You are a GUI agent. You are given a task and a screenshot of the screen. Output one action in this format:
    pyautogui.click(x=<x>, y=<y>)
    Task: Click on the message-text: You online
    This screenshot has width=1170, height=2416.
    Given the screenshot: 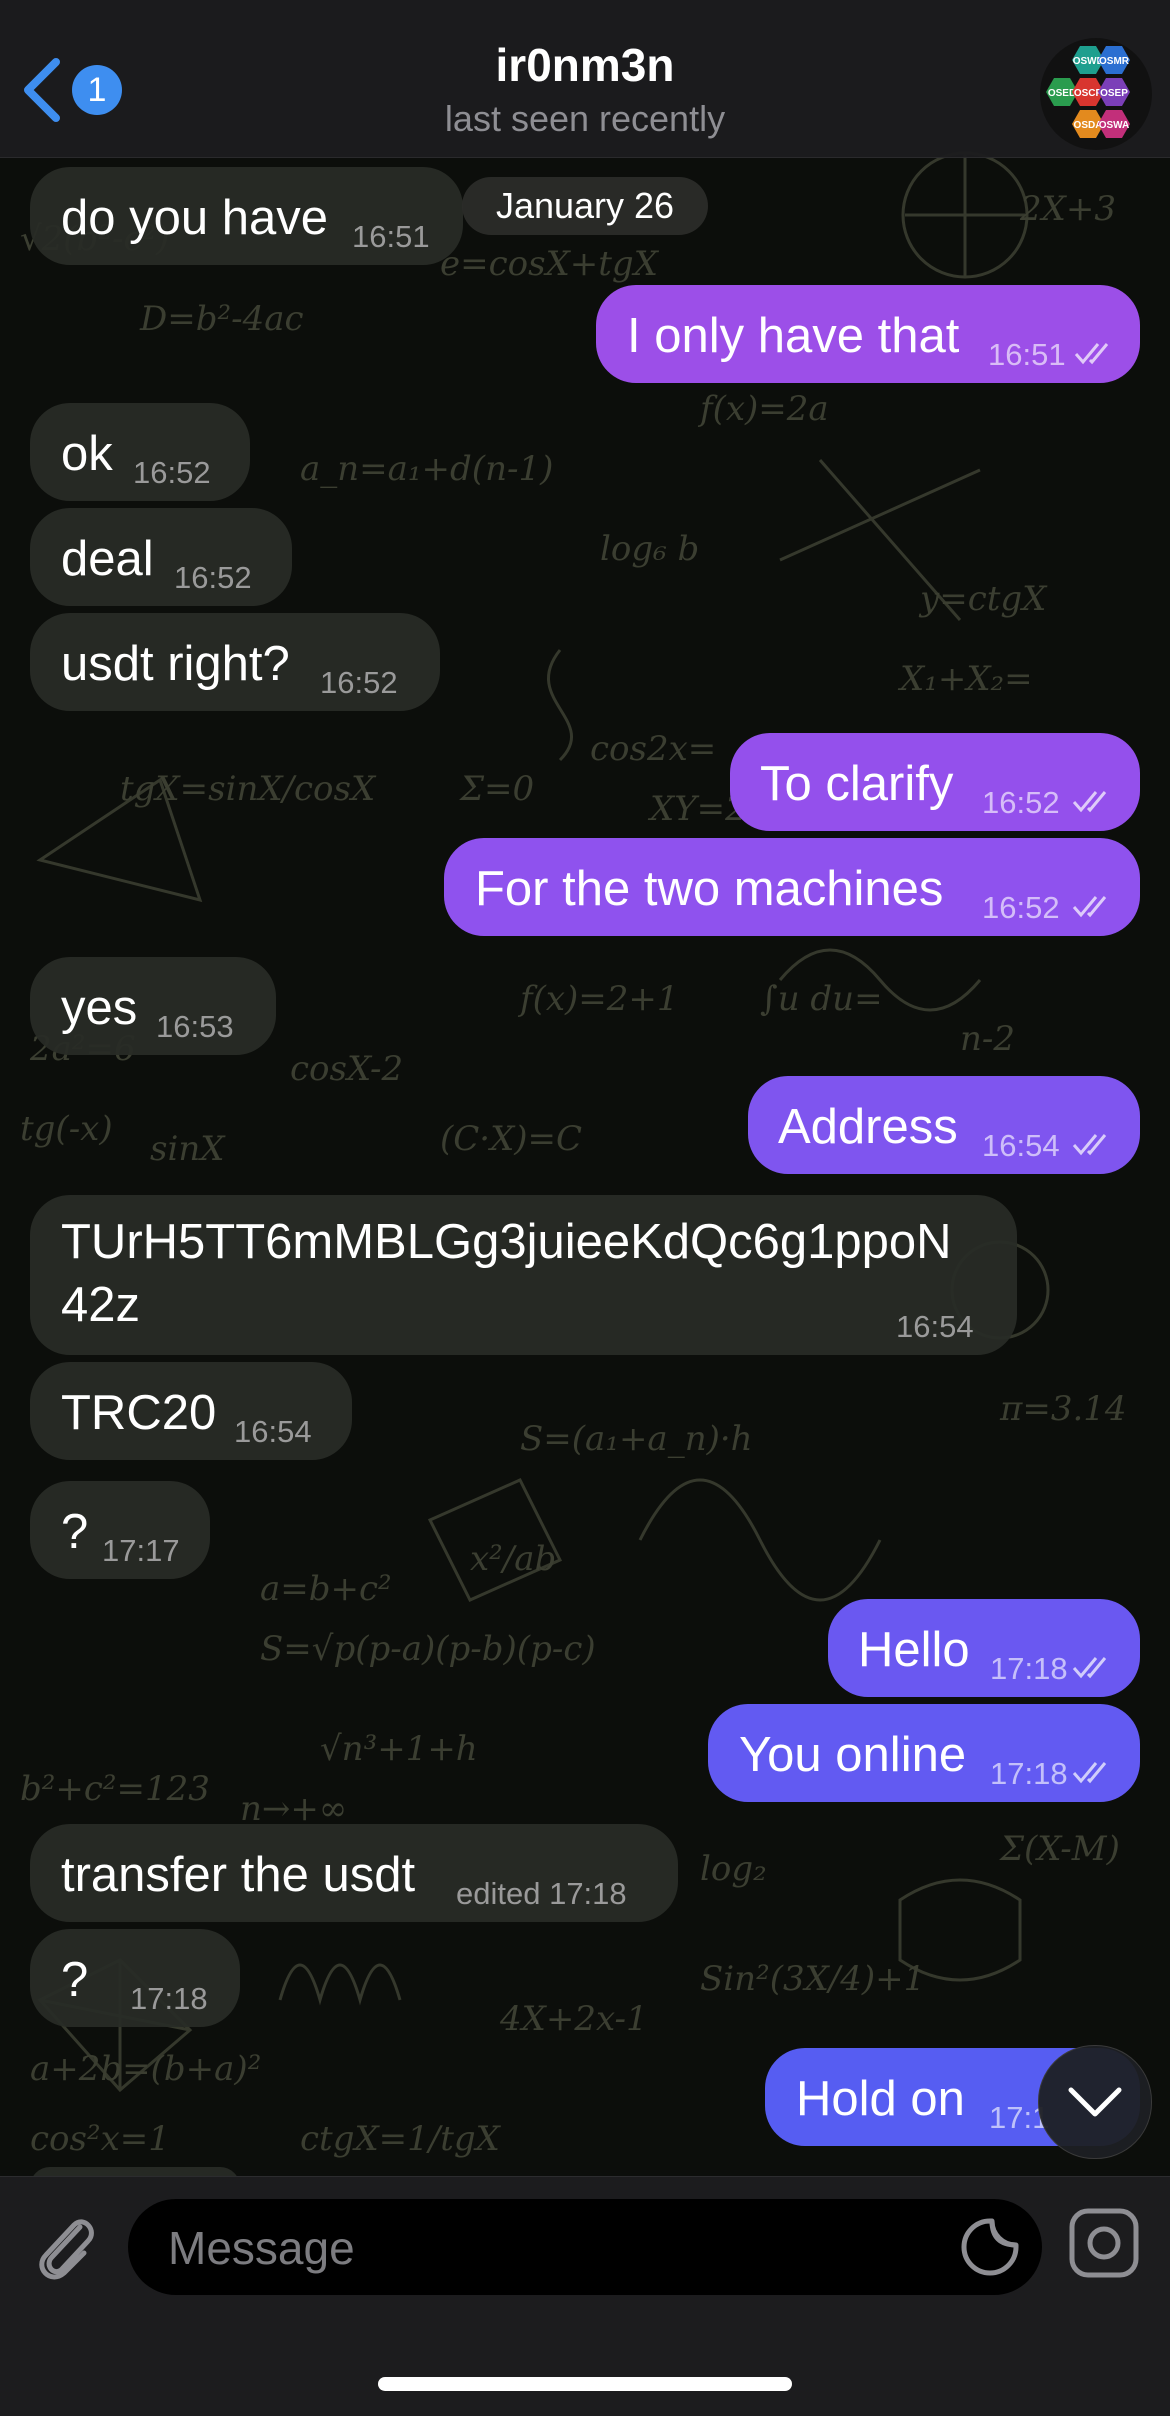 What is the action you would take?
    pyautogui.click(x=853, y=1755)
    